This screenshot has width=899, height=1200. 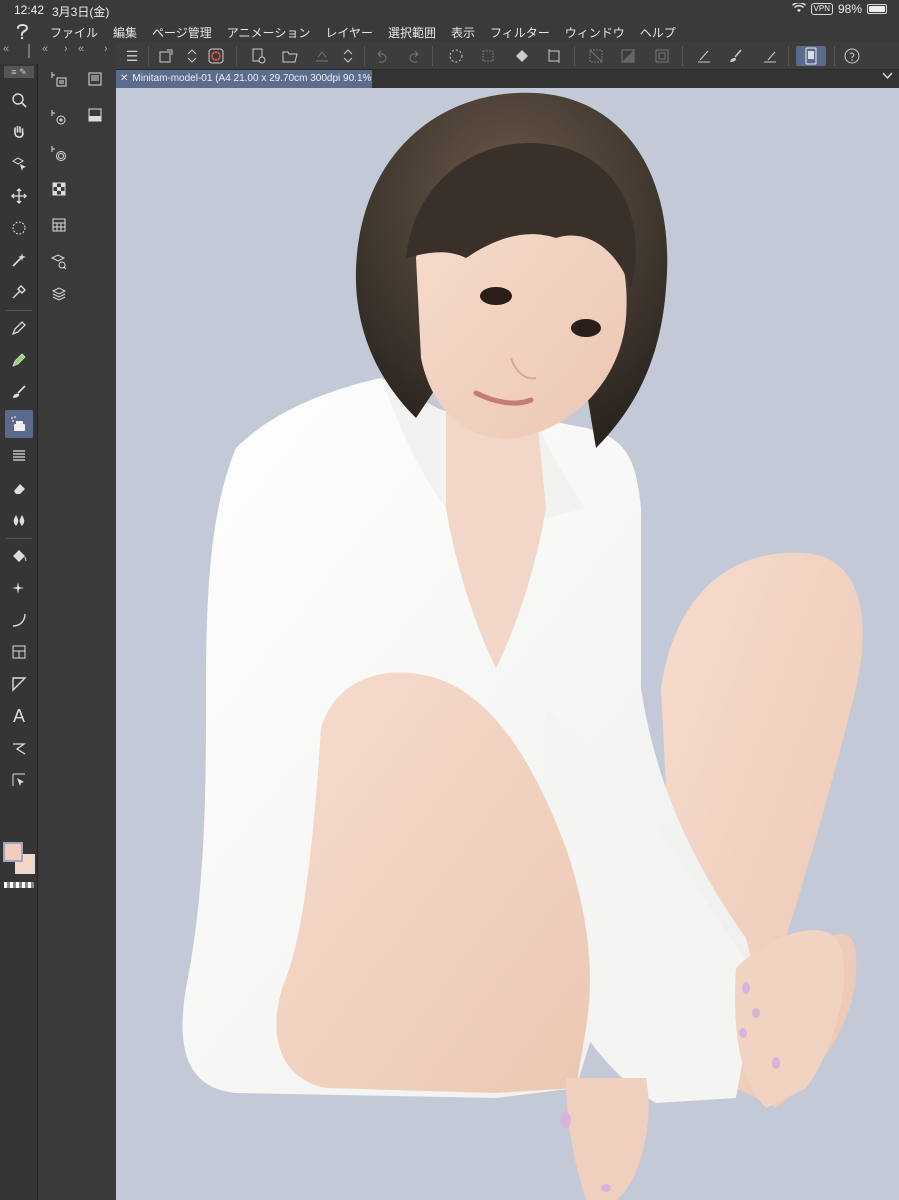 What do you see at coordinates (29, 51) in the screenshot?
I see `palette-handle` at bounding box center [29, 51].